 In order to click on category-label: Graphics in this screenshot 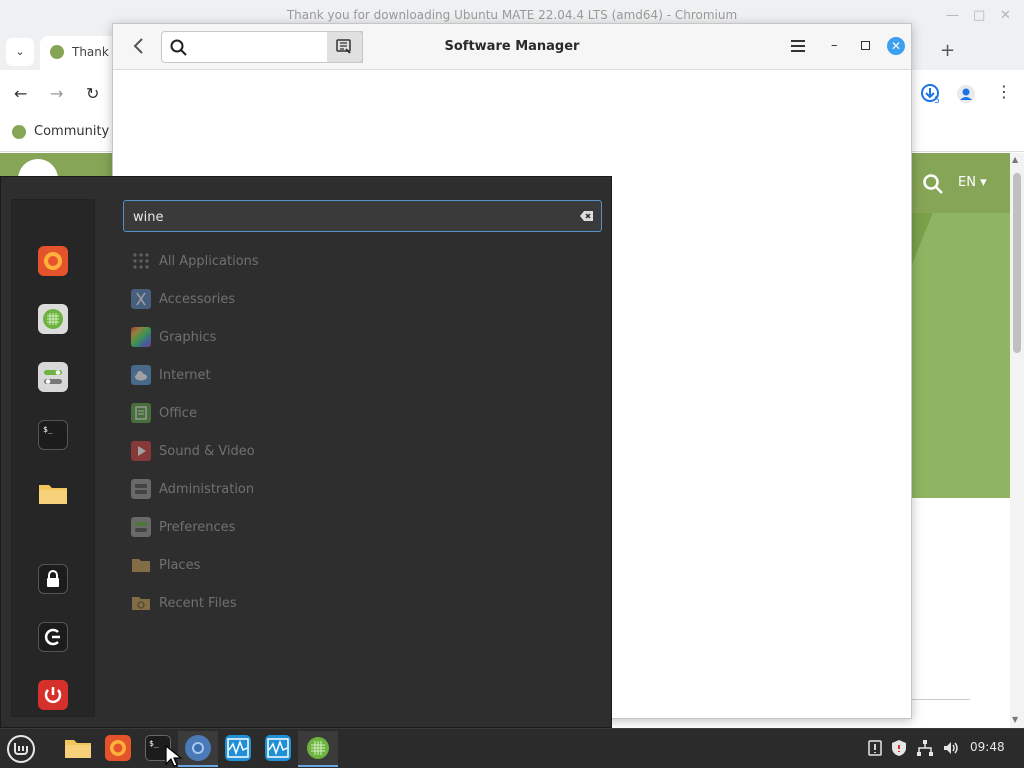, I will do `click(188, 337)`.